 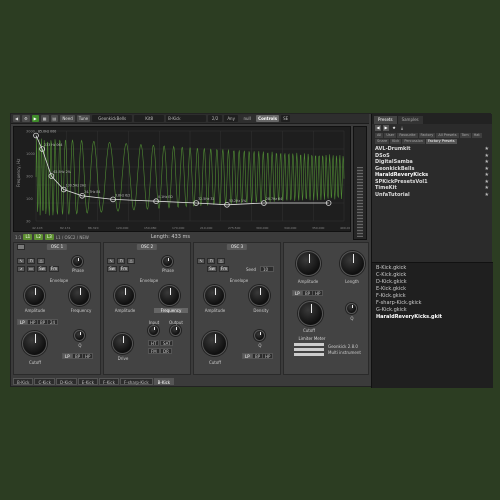 I want to click on category-kick: Kick, so click(x=396, y=141).